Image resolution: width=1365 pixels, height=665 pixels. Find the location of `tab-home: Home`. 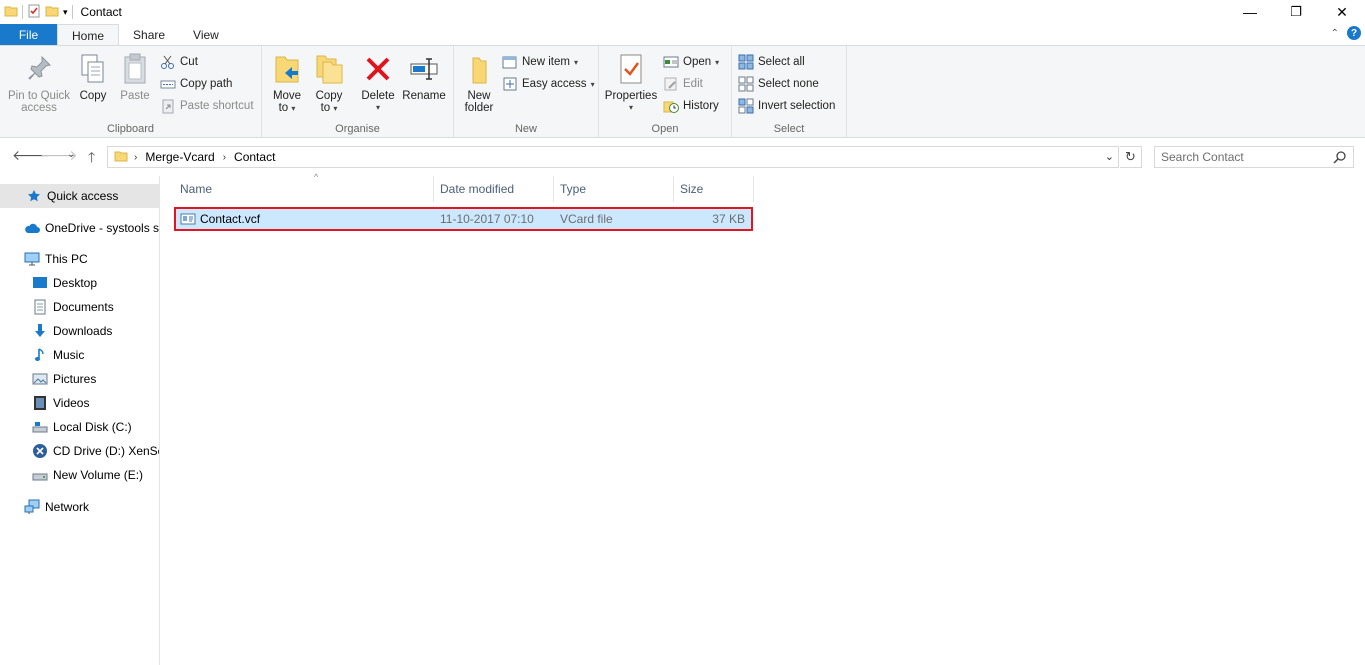

tab-home: Home is located at coordinates (88, 35).